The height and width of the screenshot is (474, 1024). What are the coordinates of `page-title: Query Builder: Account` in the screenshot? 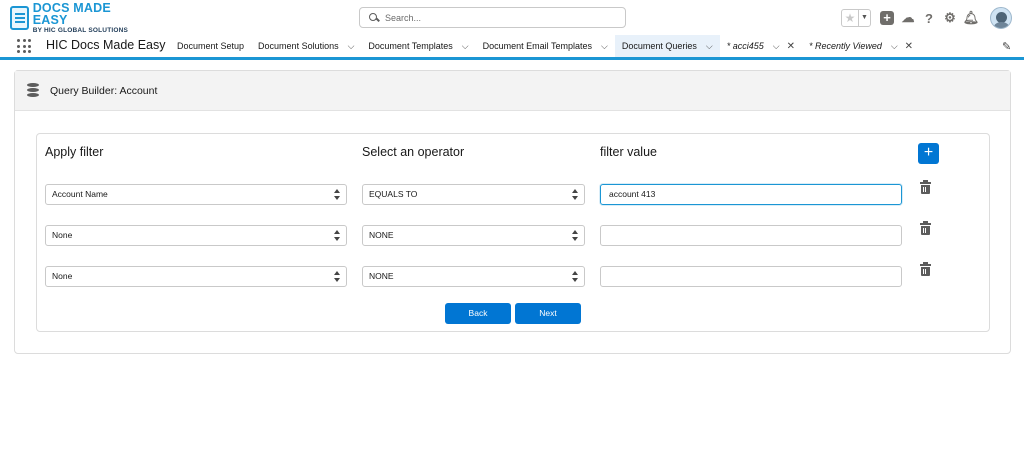 It's located at (104, 91).